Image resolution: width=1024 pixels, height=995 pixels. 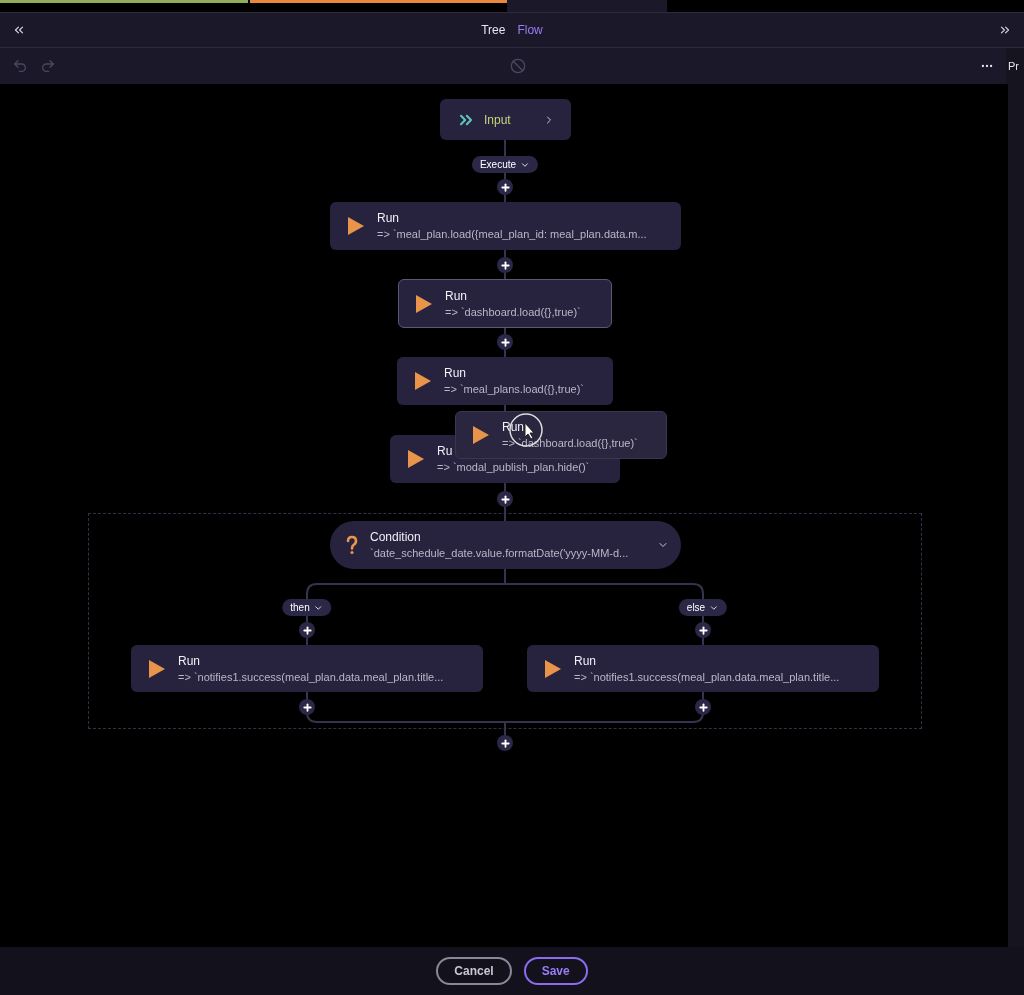 I want to click on panel-label: Pr, so click(x=1013, y=66).